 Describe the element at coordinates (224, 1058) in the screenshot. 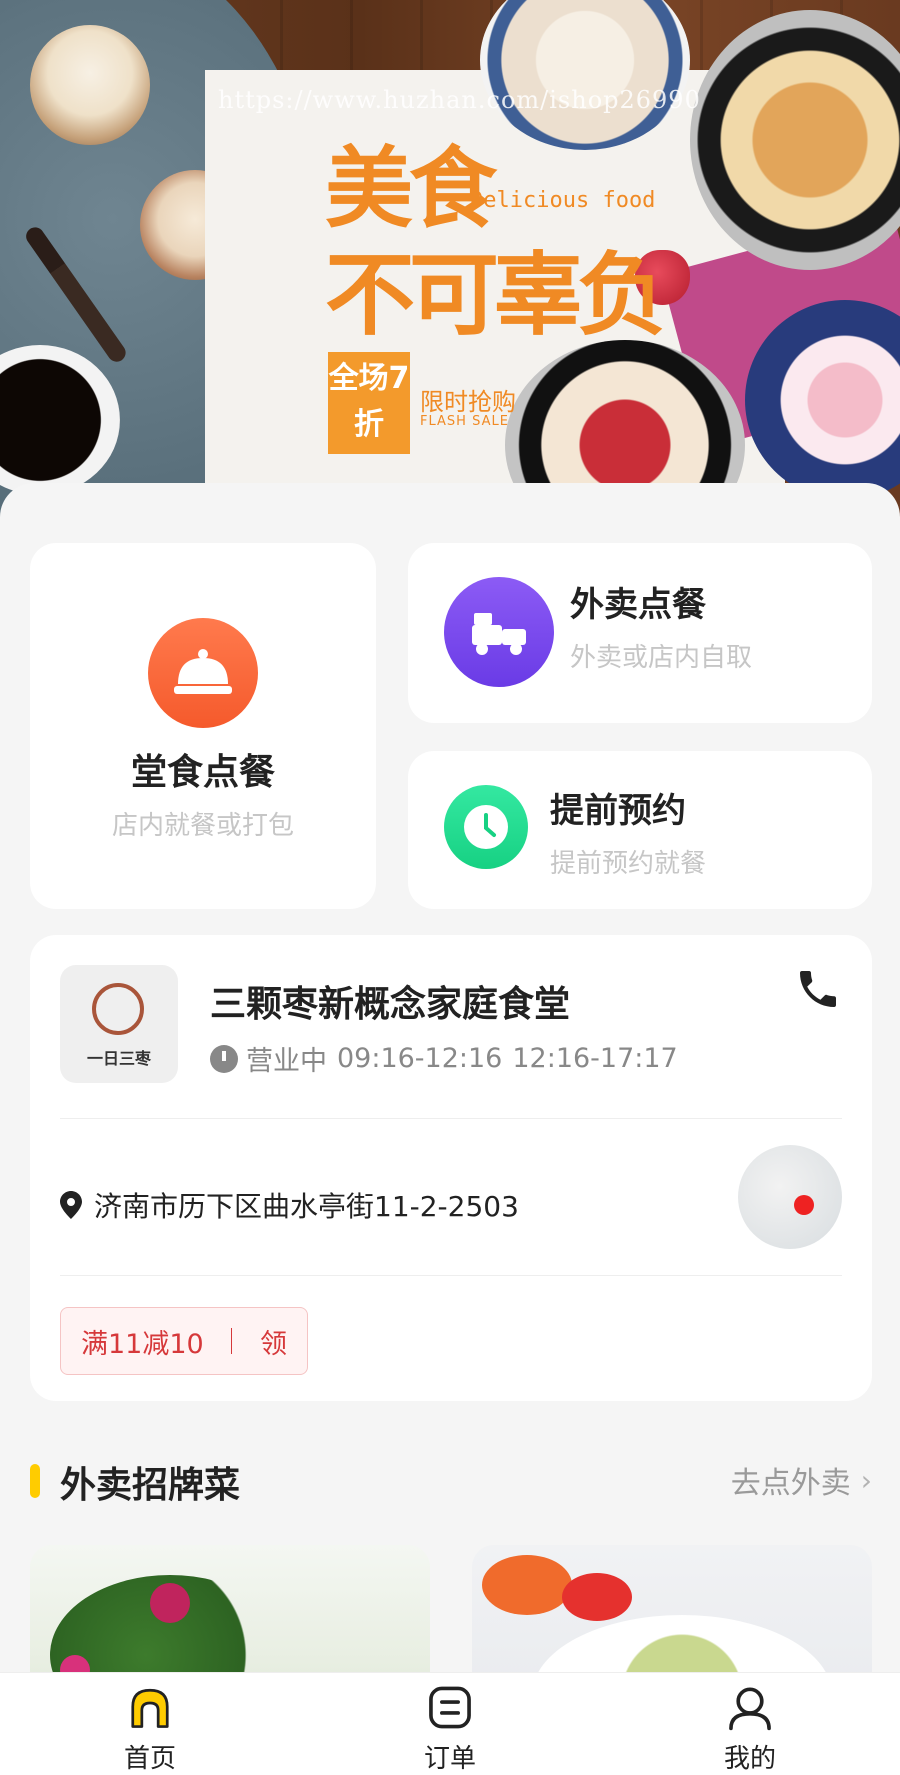

I see `hours-clock-icon` at that location.